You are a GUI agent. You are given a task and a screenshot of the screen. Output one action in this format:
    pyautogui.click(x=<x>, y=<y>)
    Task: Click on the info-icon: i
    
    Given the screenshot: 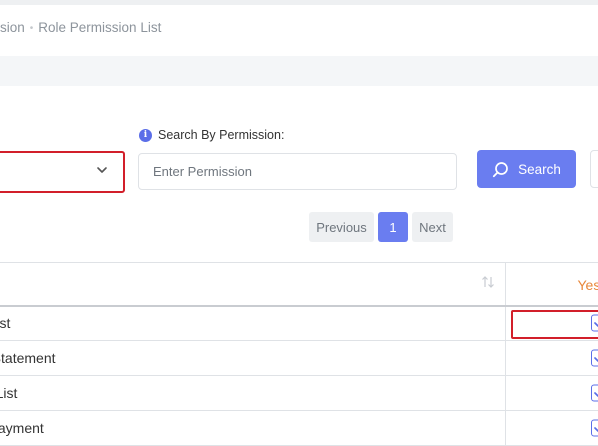 What is the action you would take?
    pyautogui.click(x=145, y=135)
    